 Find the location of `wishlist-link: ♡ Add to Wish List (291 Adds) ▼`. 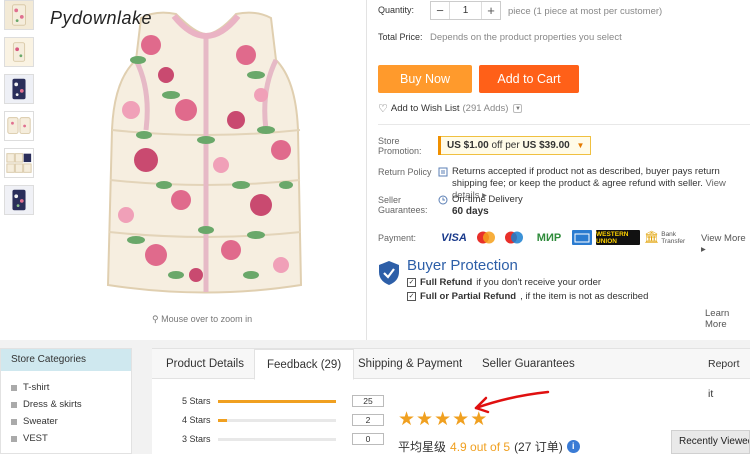

wishlist-link: ♡ Add to Wish List (291 Adds) ▼ is located at coordinates (450, 108).